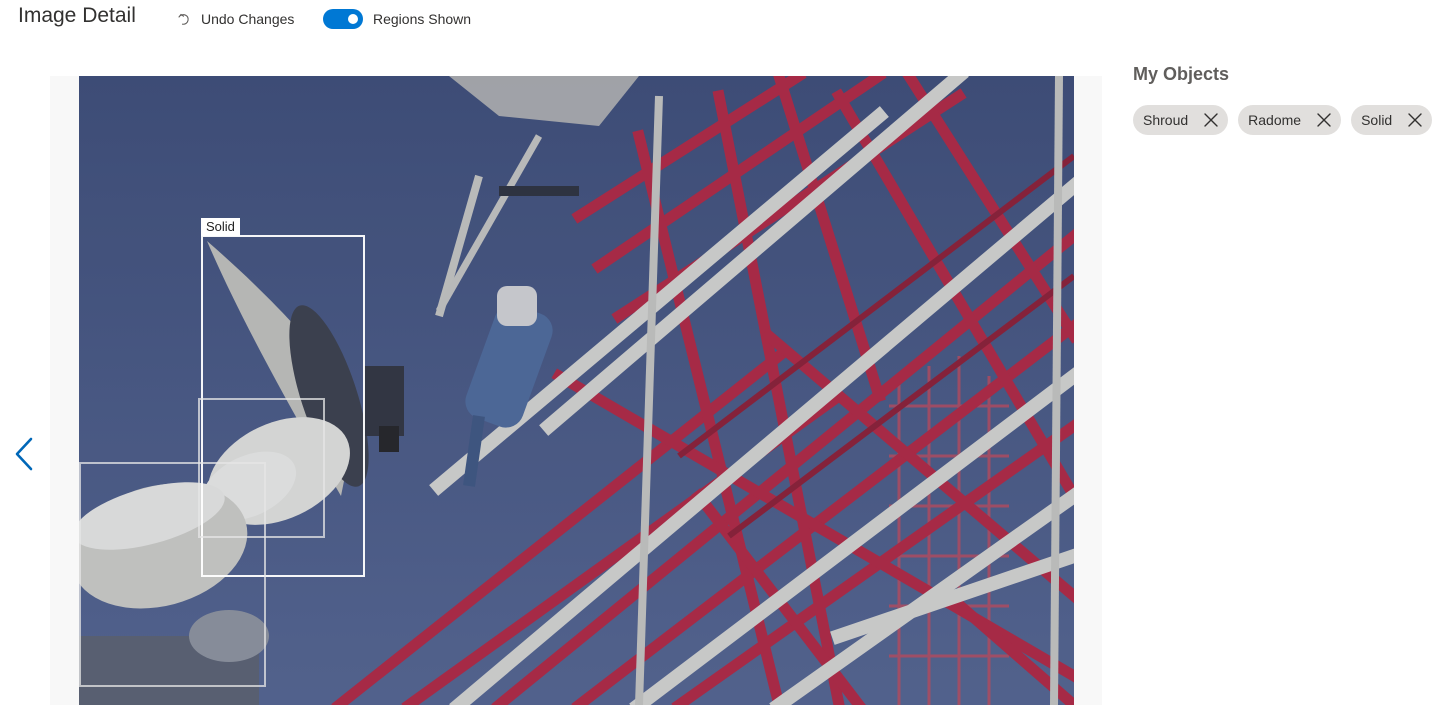  I want to click on object-chip-shroud: Shroud, so click(1181, 120).